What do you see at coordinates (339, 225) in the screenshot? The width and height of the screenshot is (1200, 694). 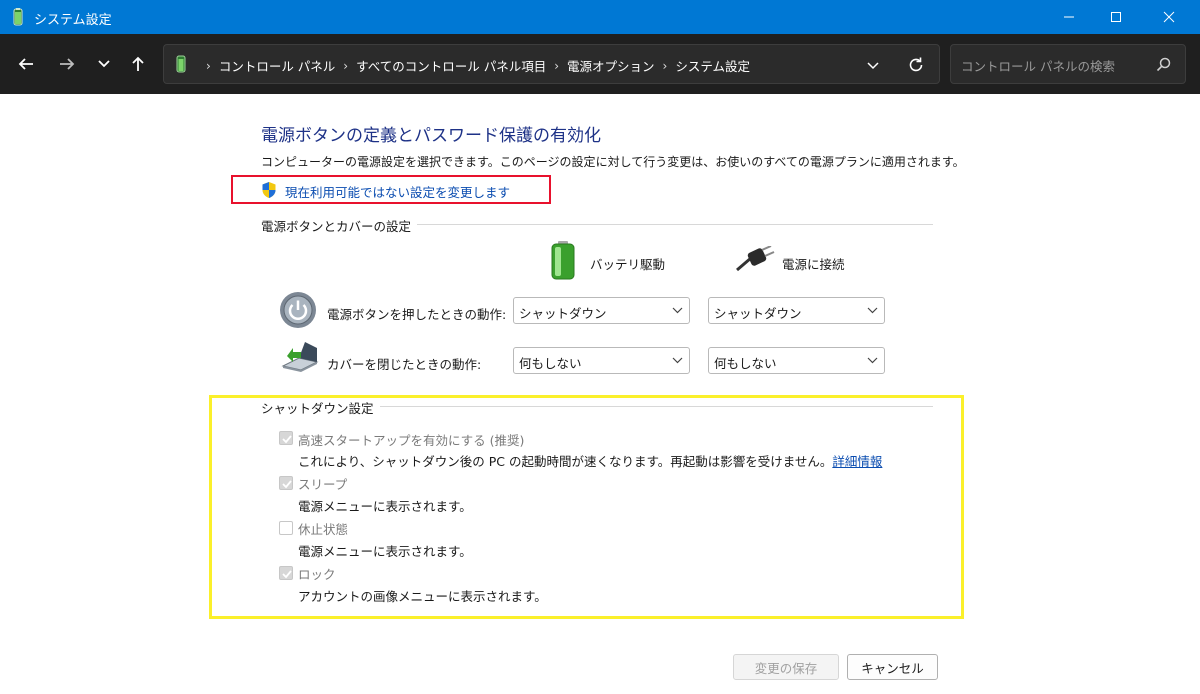 I see `power-buttons-section-title: 電源ボタンとカバーの設定` at bounding box center [339, 225].